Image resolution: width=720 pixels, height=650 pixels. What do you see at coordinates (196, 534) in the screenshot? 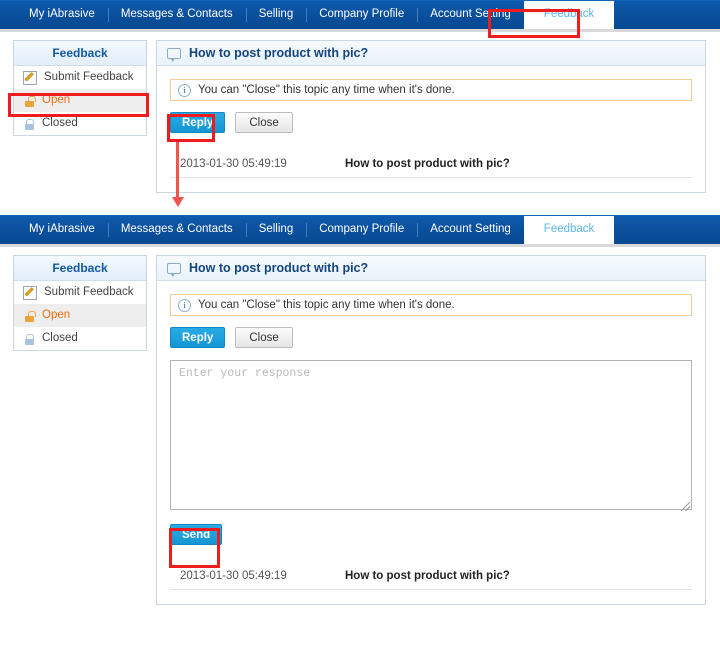
I see `send-button: Send` at bounding box center [196, 534].